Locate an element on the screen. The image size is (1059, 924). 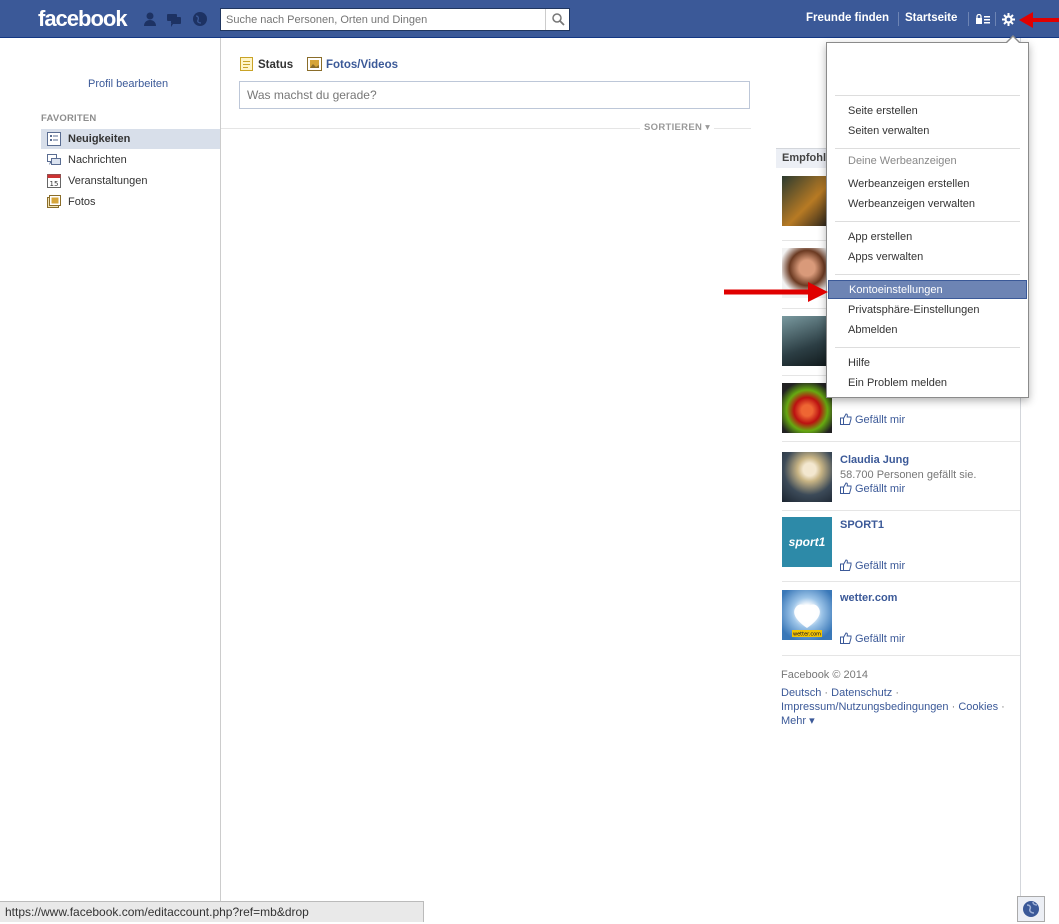
composer-tab-photos: Fotos/Videos is located at coordinates (352, 64).